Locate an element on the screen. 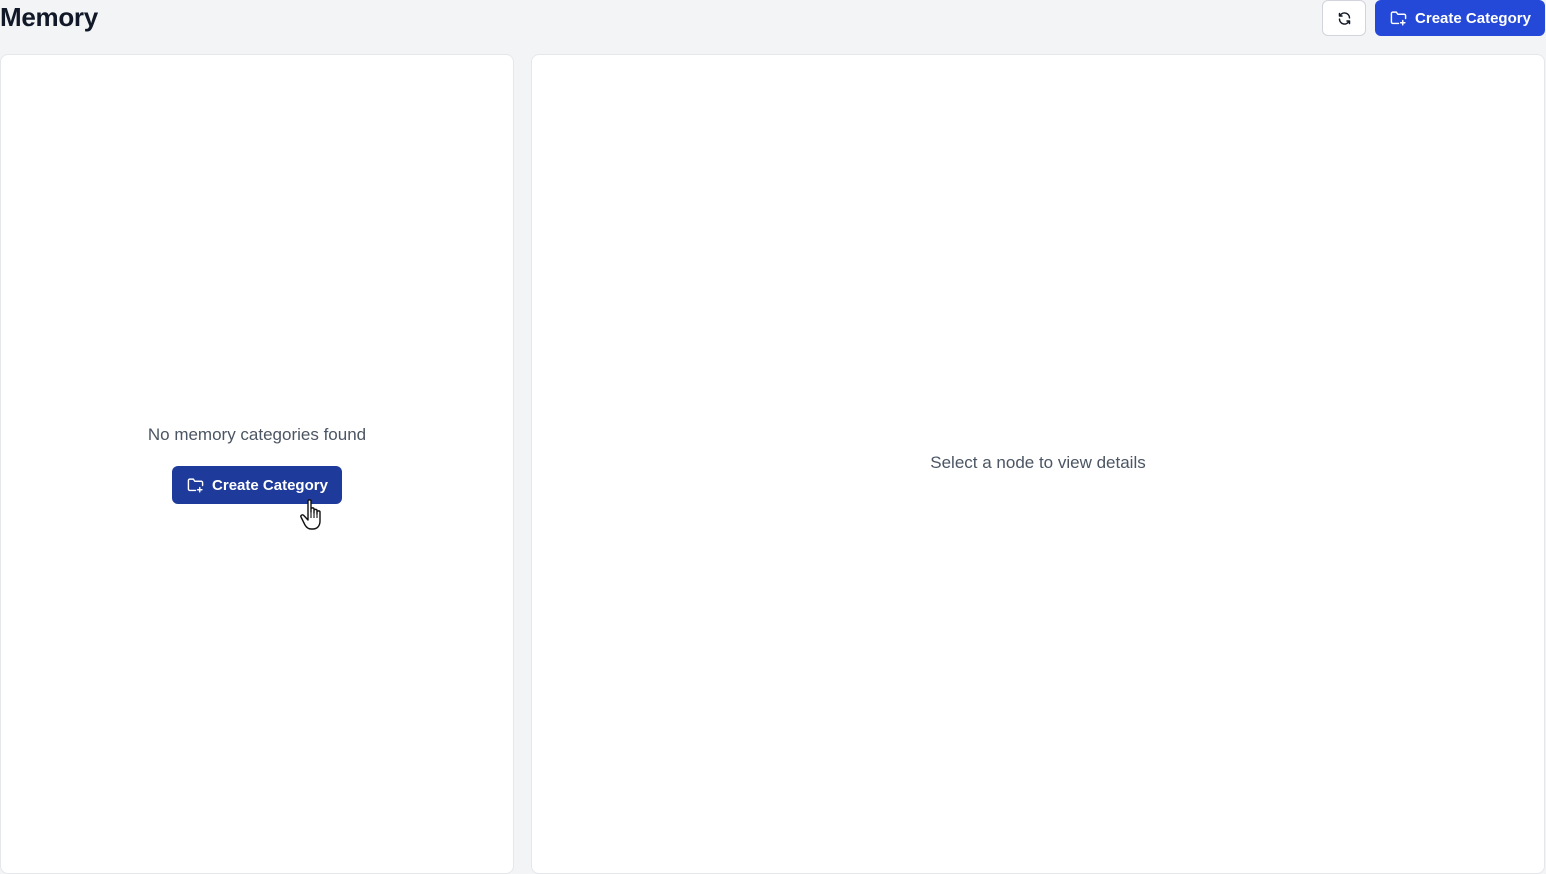 The width and height of the screenshot is (1546, 874). create-category-button-header: Create Category is located at coordinates (1460, 18).